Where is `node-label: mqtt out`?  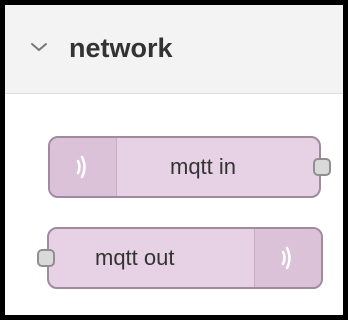
node-label: mqtt out is located at coordinates (135, 257).